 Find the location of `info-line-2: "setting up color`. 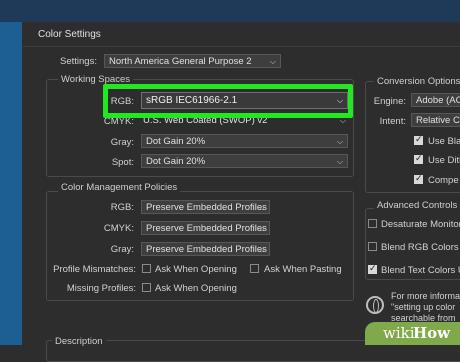

info-line-2: "setting up color is located at coordinates (423, 307).